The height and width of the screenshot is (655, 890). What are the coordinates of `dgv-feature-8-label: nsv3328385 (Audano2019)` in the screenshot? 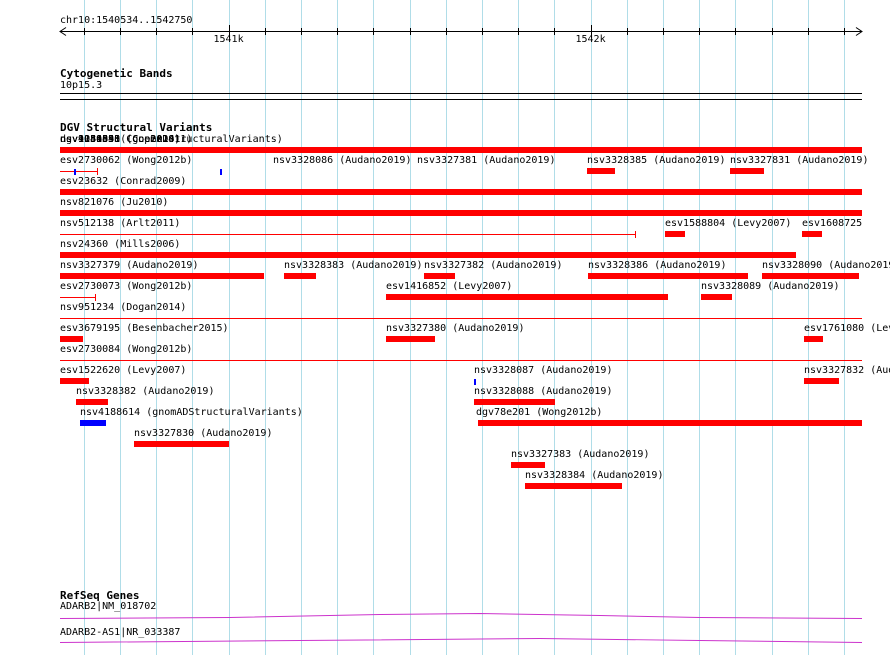 It's located at (656, 161).